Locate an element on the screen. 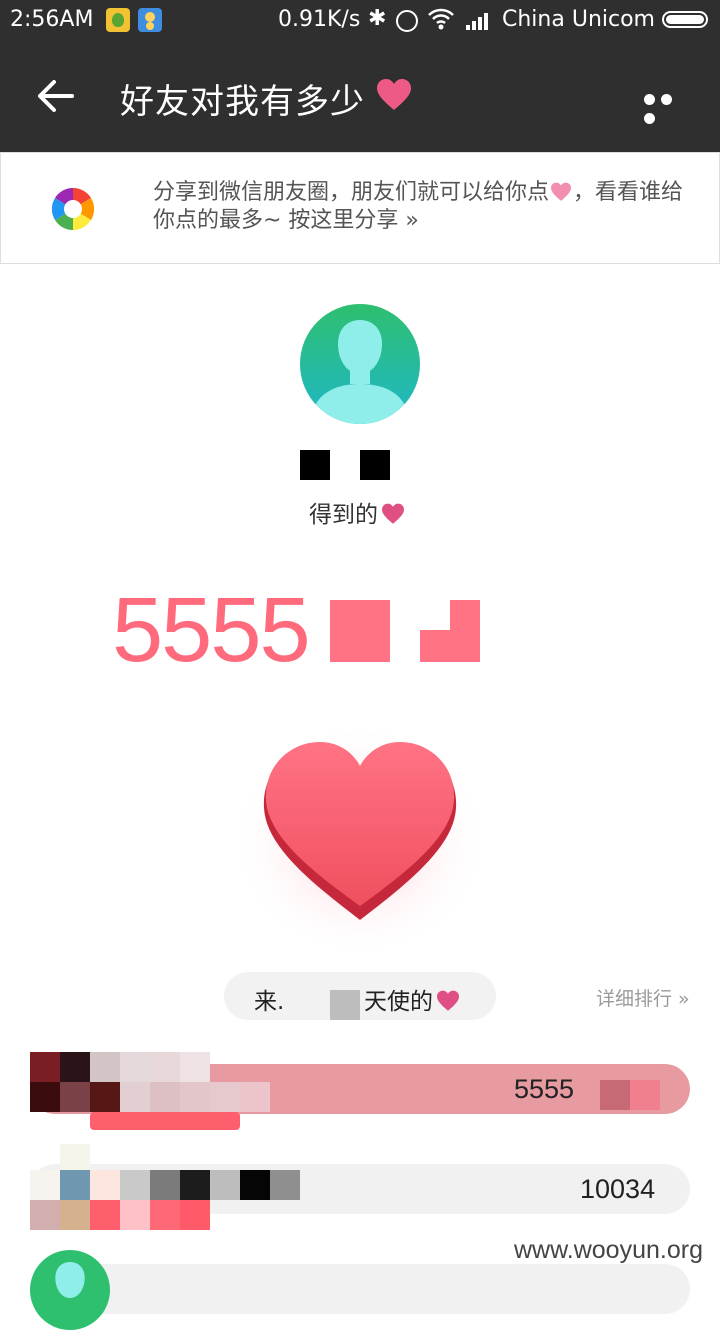 Image resolution: width=720 pixels, height=1330 pixels. back-arrow-icon is located at coordinates (56, 96).